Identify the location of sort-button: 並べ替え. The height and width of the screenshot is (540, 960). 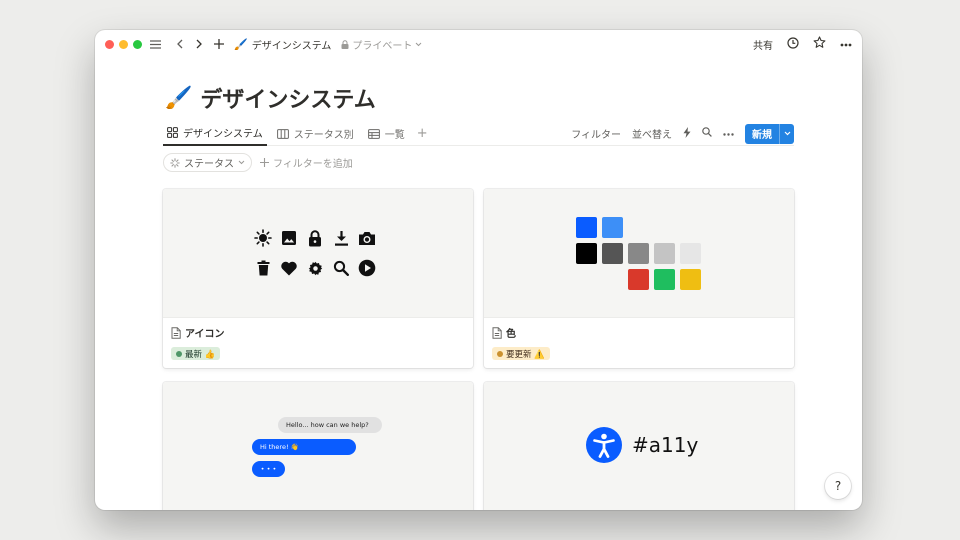
(652, 133).